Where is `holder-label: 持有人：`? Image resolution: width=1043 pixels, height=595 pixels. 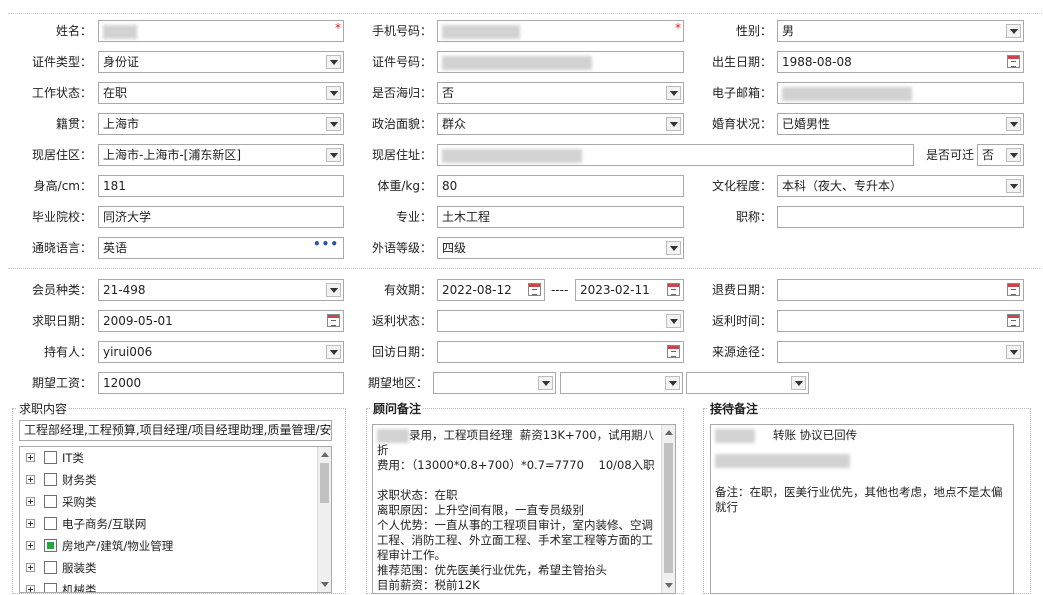
holder-label: 持有人： is located at coordinates (67, 352).